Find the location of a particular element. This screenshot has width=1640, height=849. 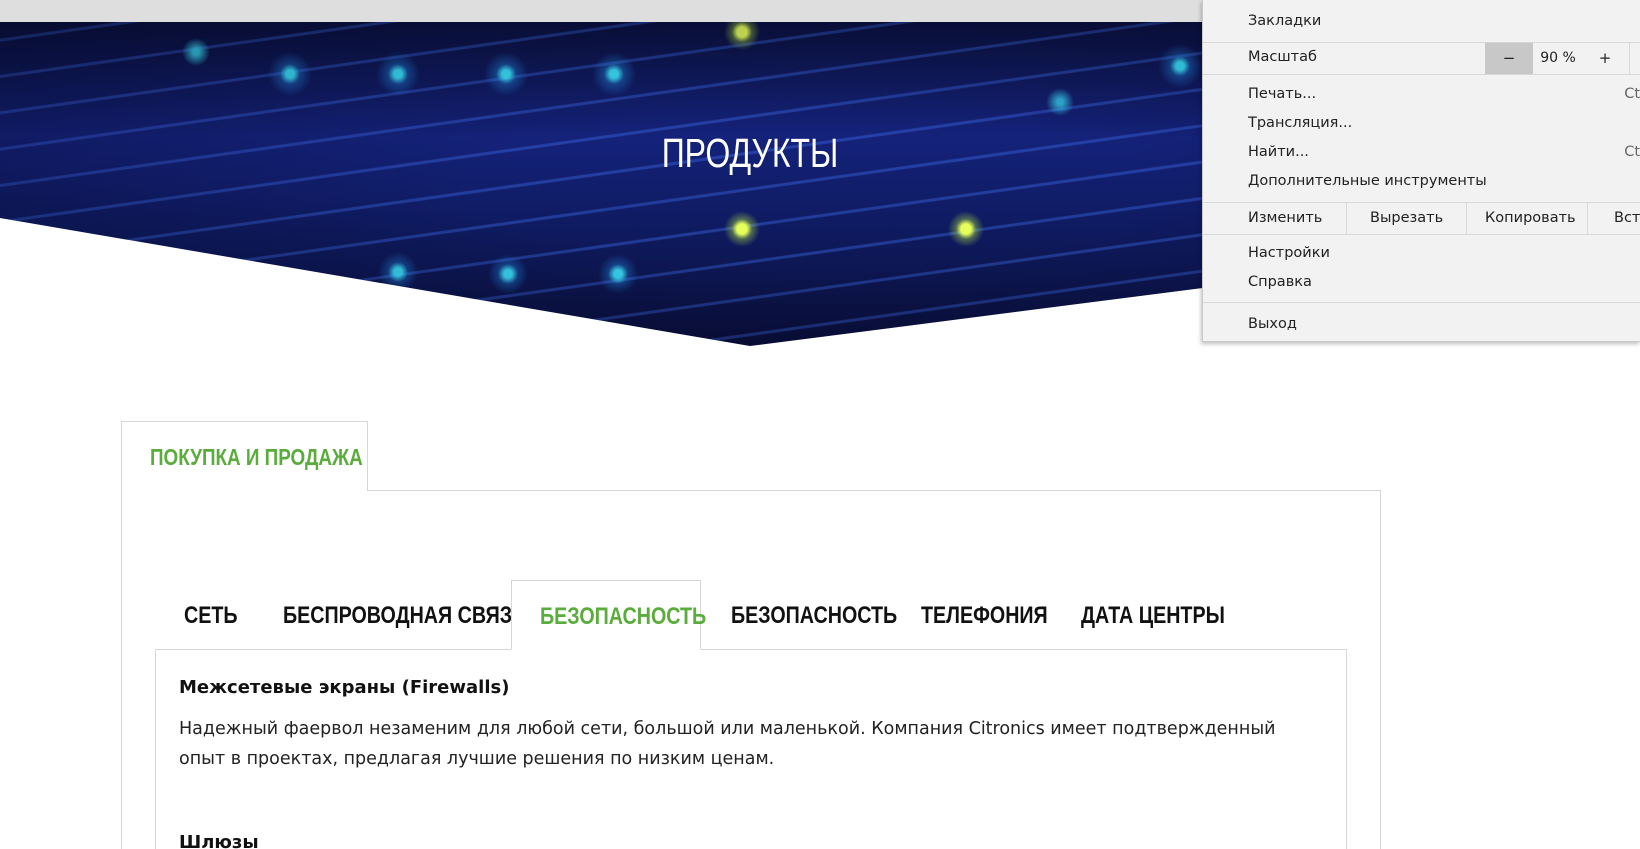

tab-wireless: БЕСПРОВОДНАЯ СВЯЗЬ is located at coordinates (404, 615).